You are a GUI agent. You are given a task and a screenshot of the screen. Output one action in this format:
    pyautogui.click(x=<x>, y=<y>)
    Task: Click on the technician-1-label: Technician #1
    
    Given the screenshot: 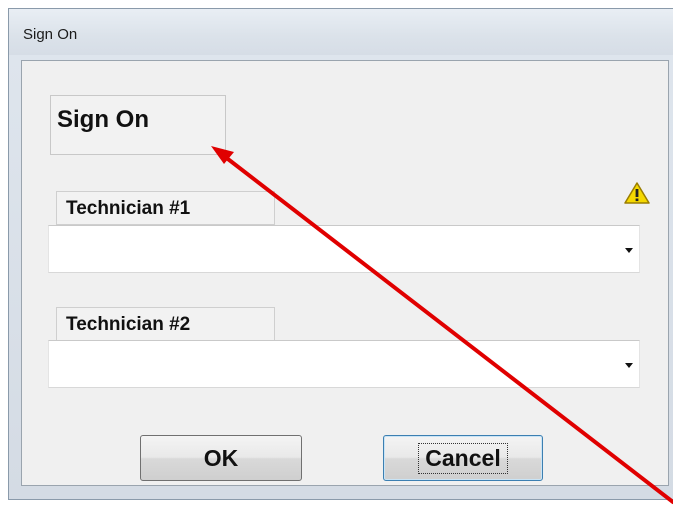 What is the action you would take?
    pyautogui.click(x=128, y=208)
    